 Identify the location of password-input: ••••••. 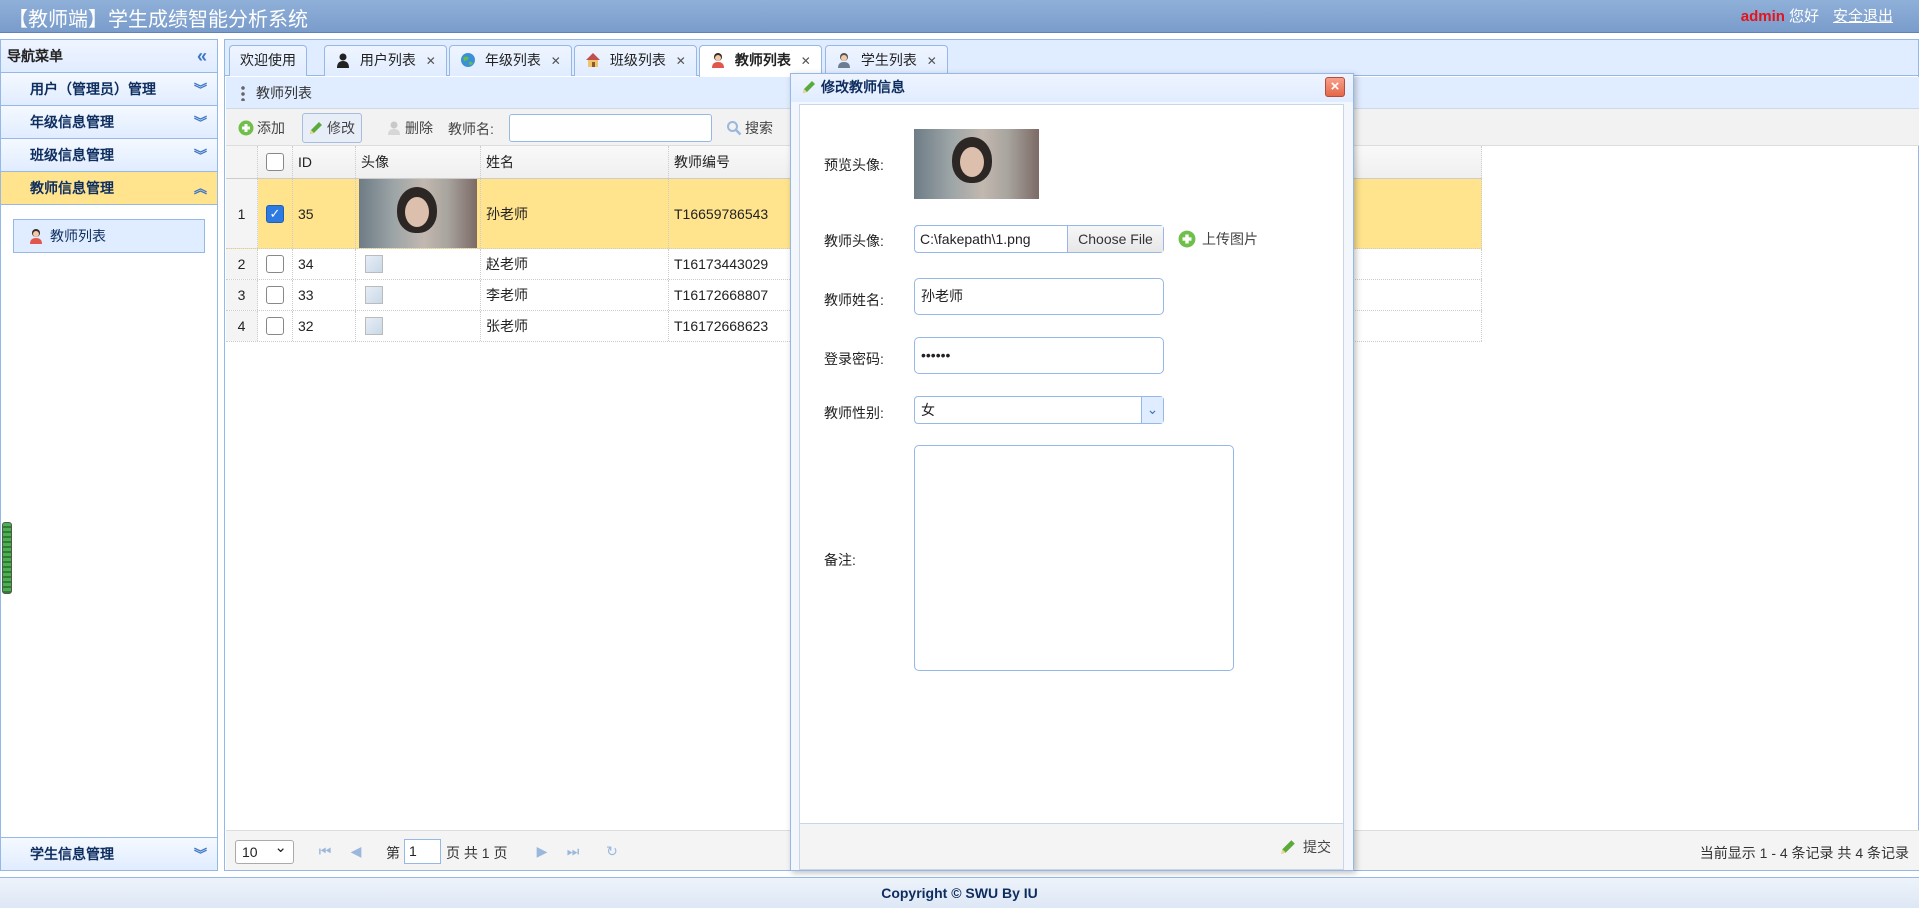
(1039, 355).